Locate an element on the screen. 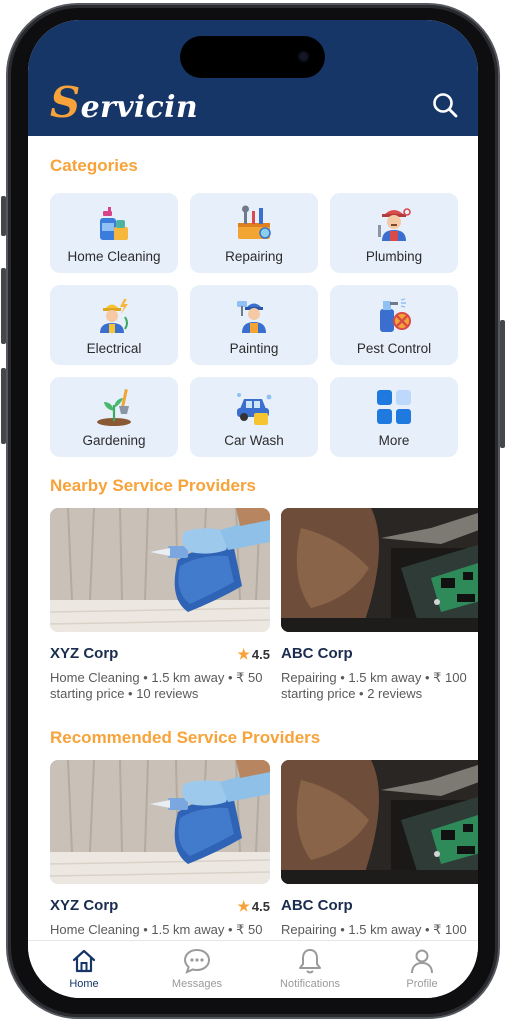 The width and height of the screenshot is (506, 1024). grid-more-icon is located at coordinates (394, 407).